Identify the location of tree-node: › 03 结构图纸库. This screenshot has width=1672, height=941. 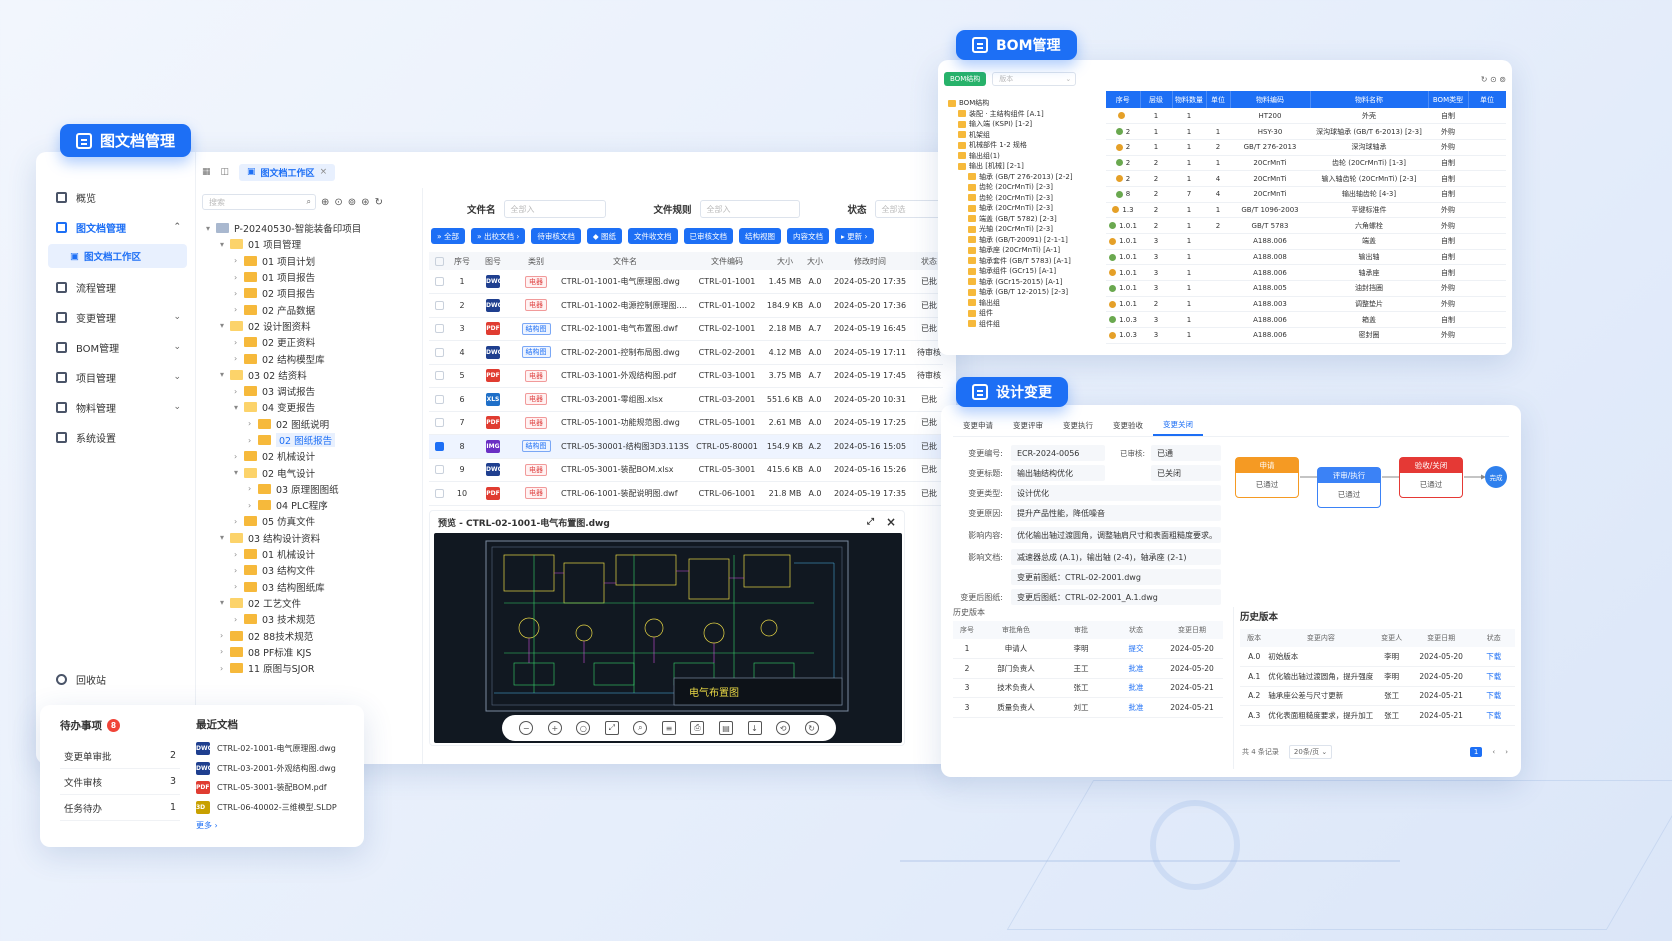
(307, 587).